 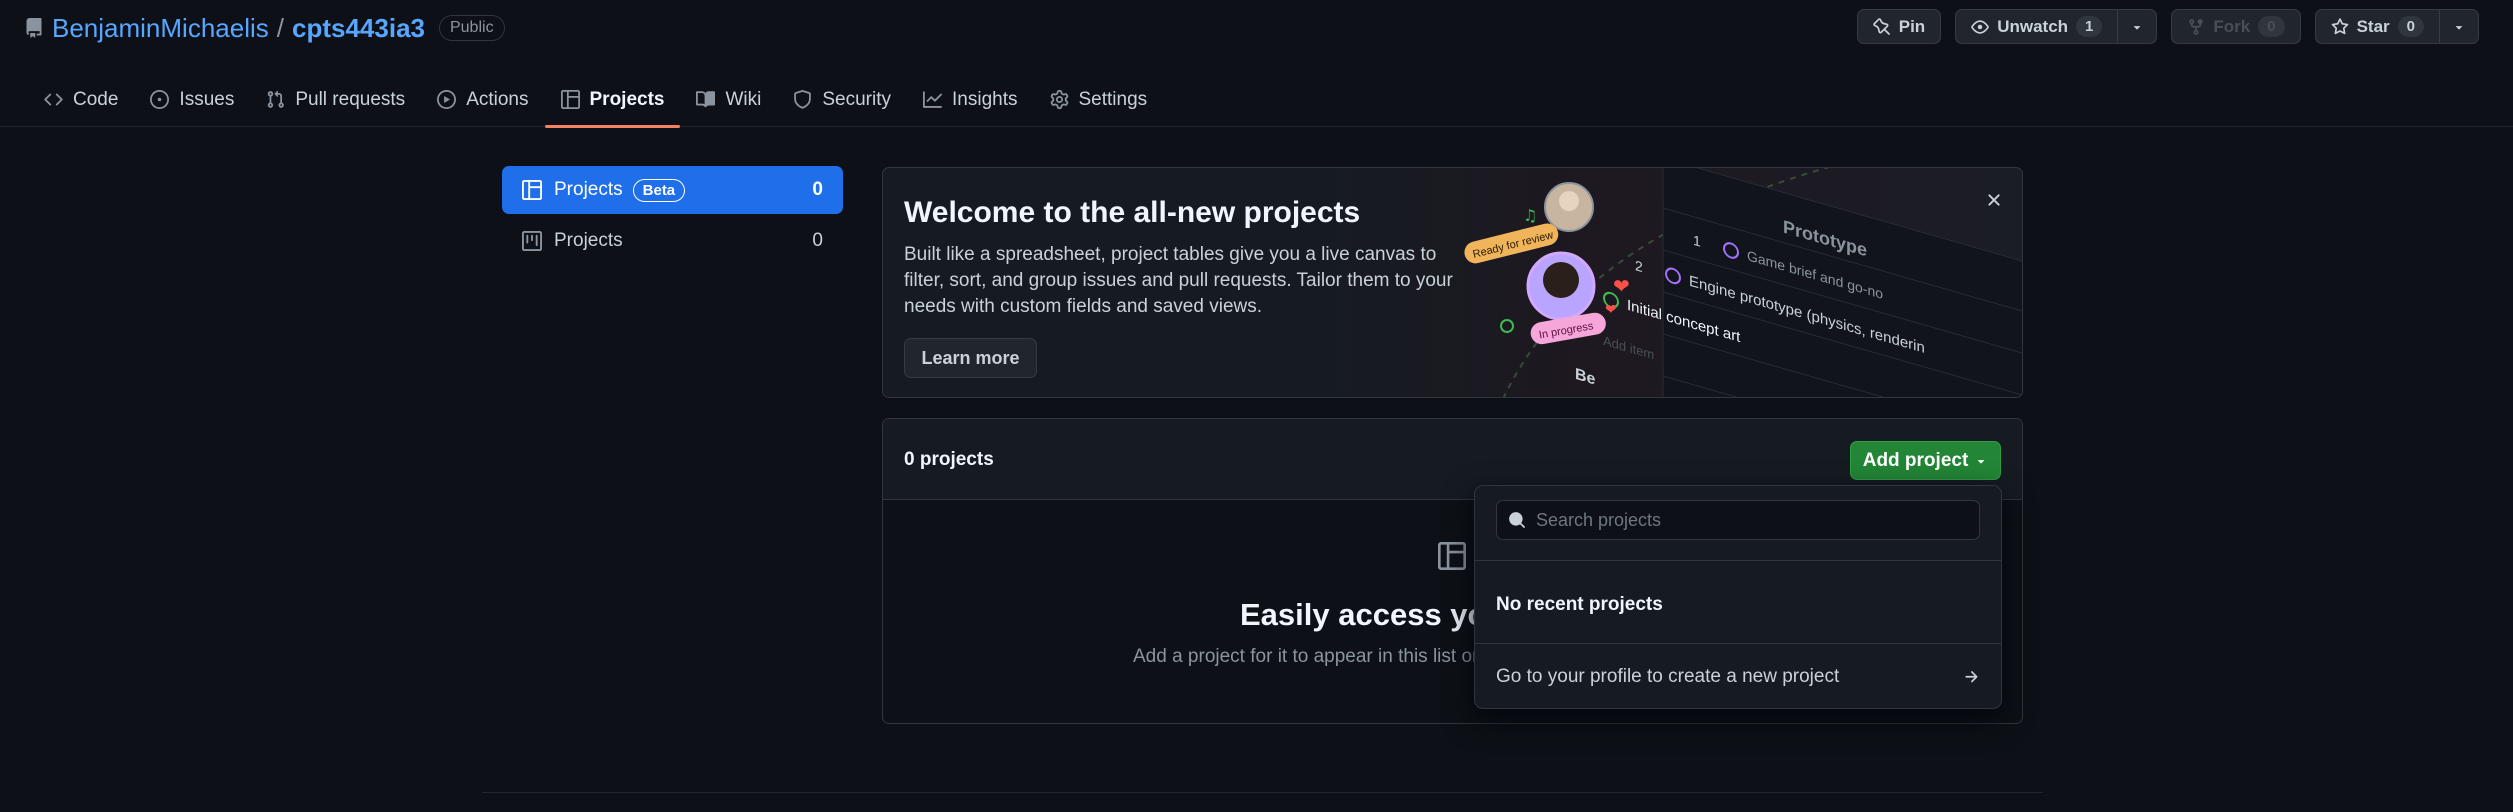 What do you see at coordinates (2271, 26) in the screenshot?
I see `fork-counter: 0` at bounding box center [2271, 26].